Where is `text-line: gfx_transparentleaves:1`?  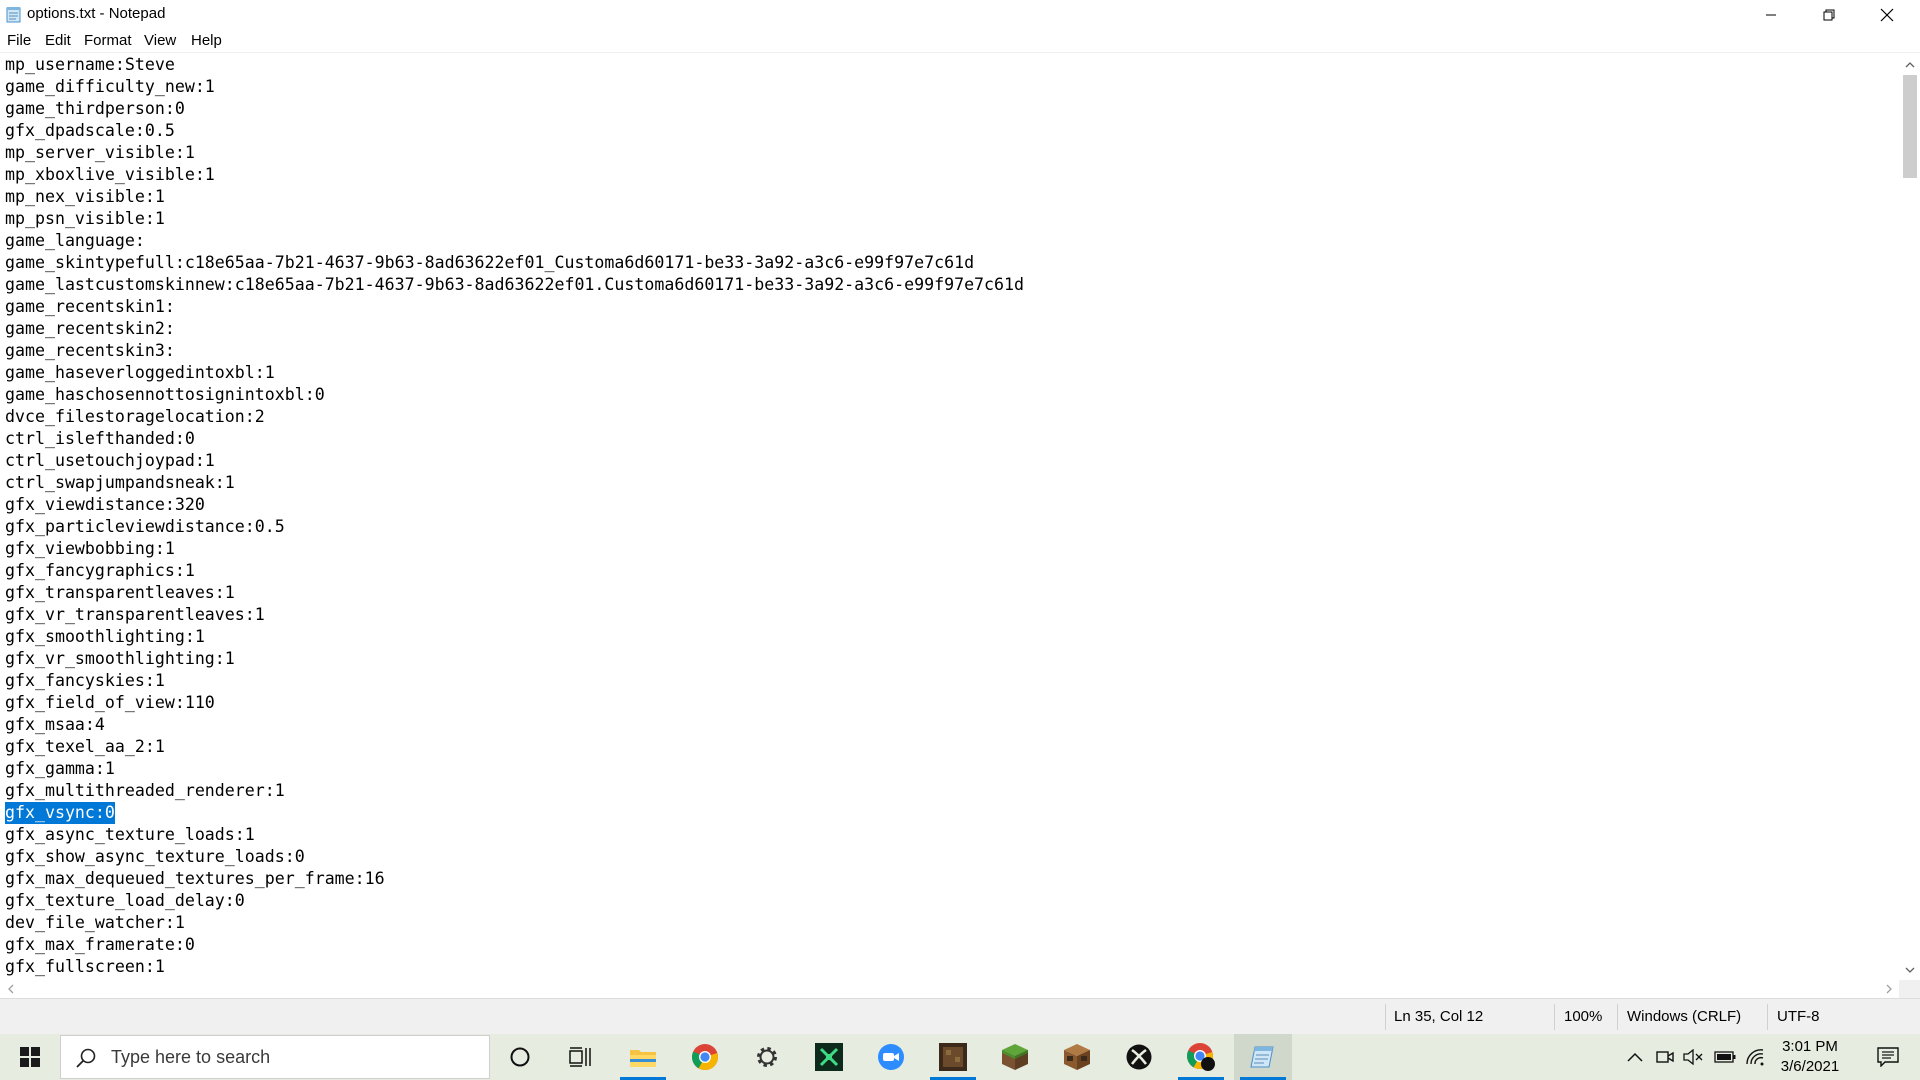 text-line: gfx_transparentleaves:1 is located at coordinates (120, 592).